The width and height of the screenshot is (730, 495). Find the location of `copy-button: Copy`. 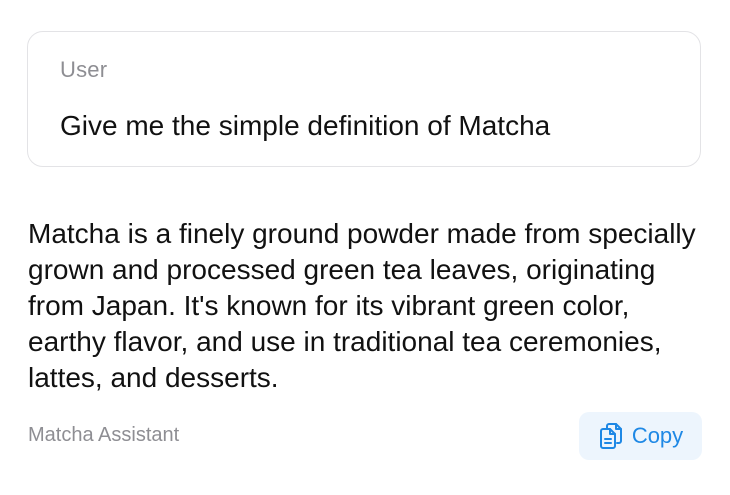

copy-button: Copy is located at coordinates (640, 436).